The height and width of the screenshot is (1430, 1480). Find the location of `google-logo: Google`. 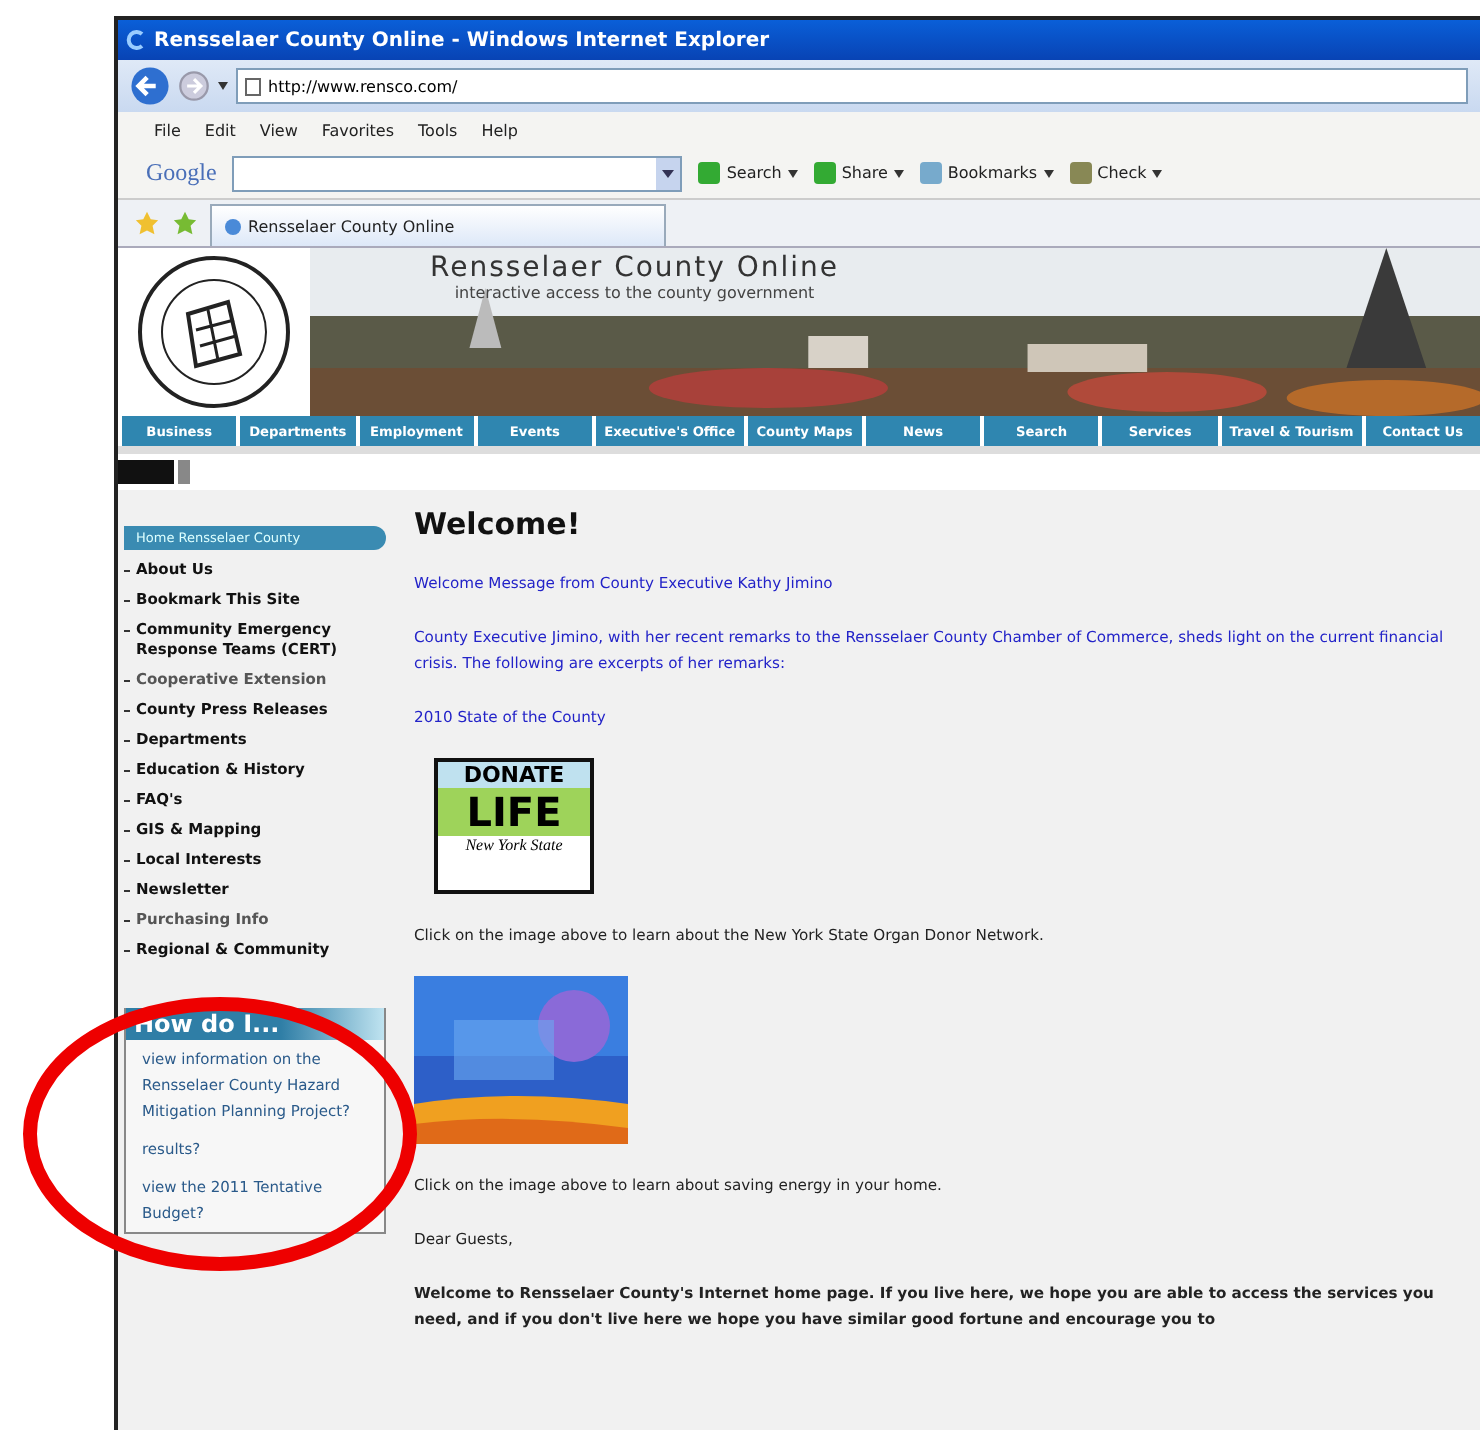

google-logo: Google is located at coordinates (181, 173).